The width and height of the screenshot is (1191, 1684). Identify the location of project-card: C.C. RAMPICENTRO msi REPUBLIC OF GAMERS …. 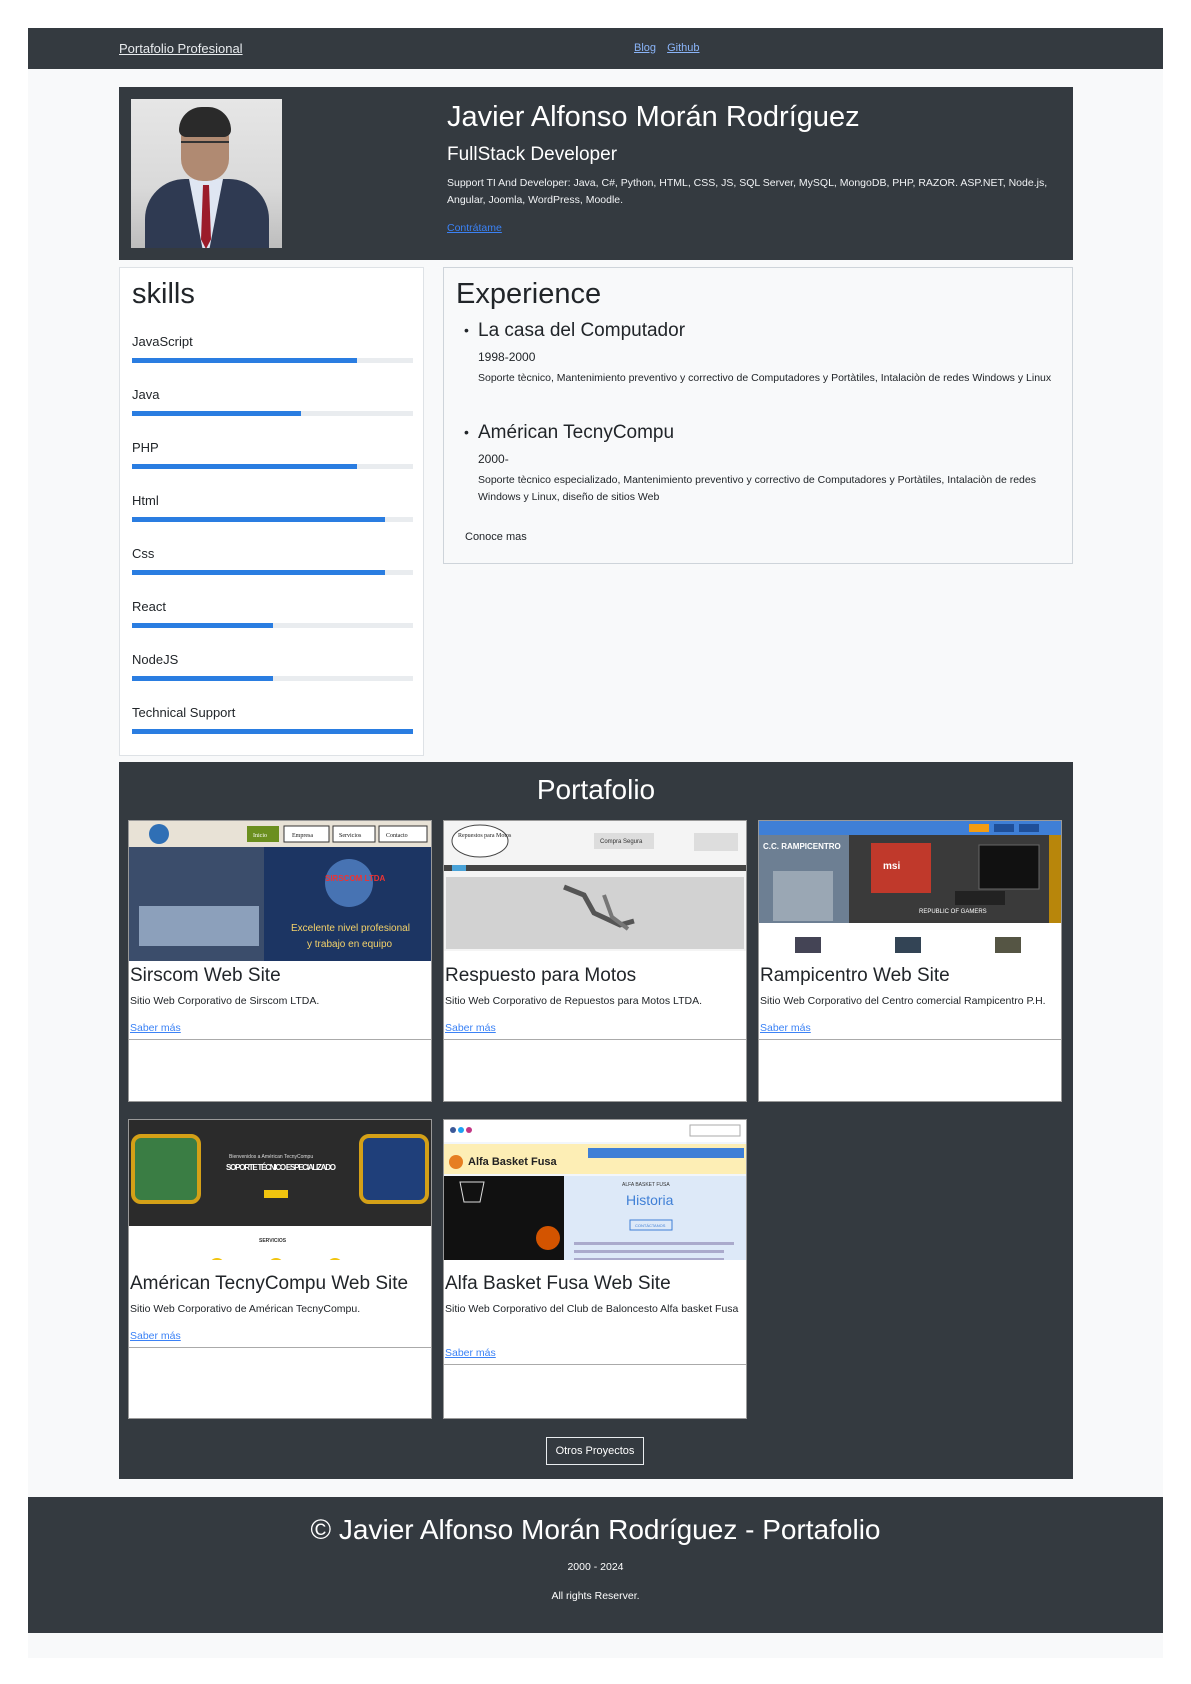
(910, 961).